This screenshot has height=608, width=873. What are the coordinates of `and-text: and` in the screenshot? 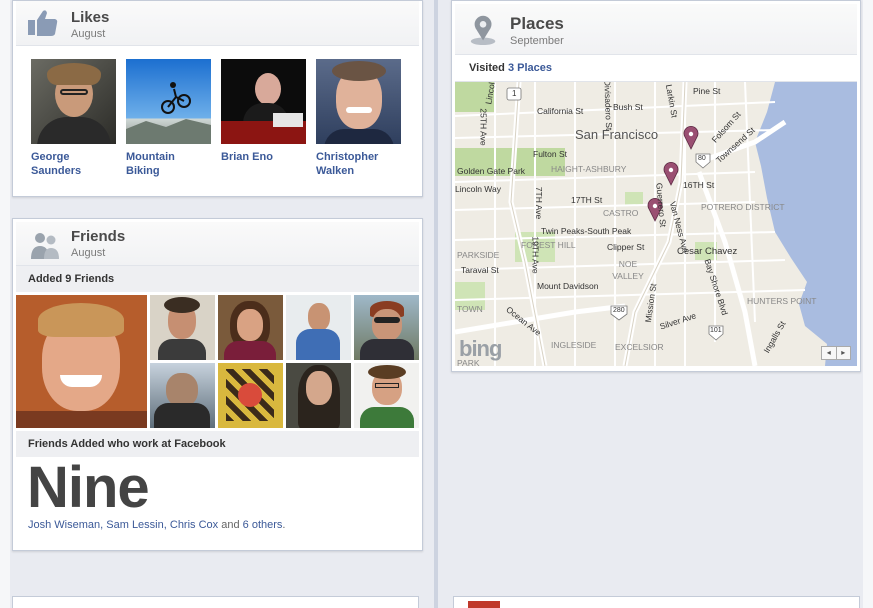 It's located at (230, 525).